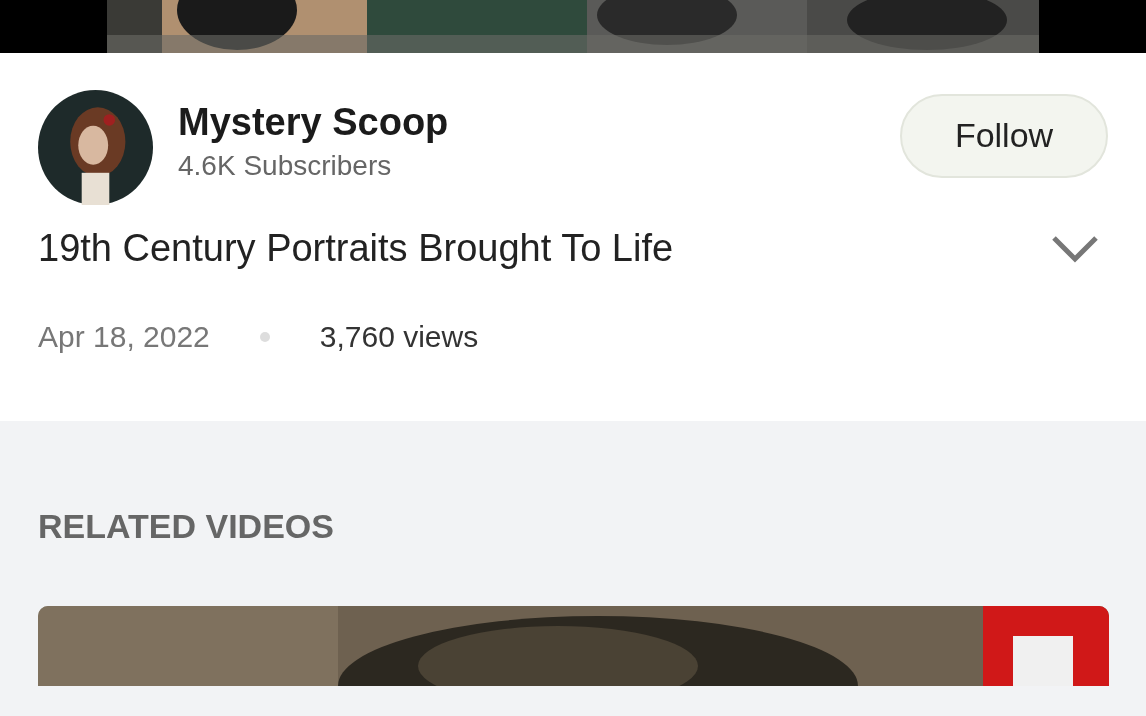  I want to click on view-count: 3,760 views, so click(399, 337).